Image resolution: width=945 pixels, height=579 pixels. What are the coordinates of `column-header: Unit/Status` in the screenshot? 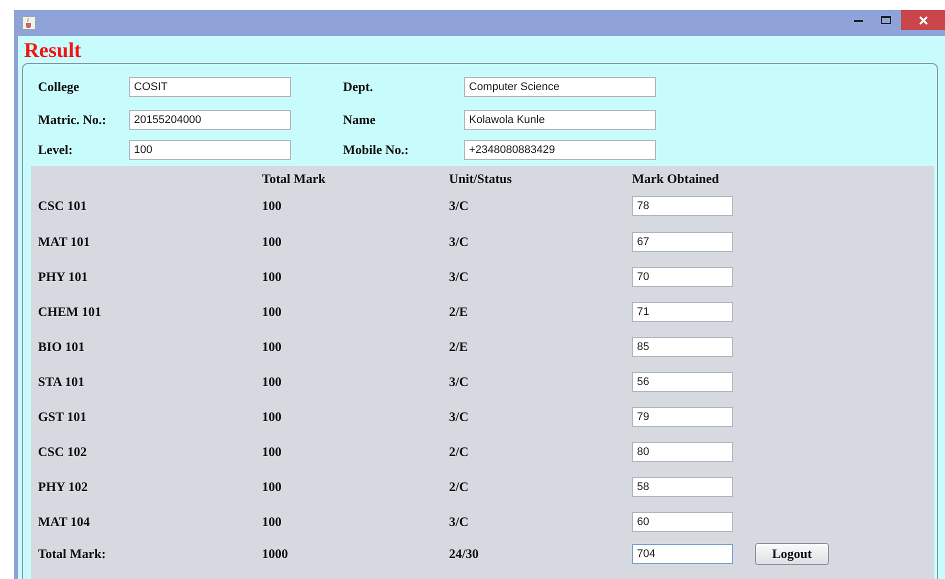 It's located at (481, 179).